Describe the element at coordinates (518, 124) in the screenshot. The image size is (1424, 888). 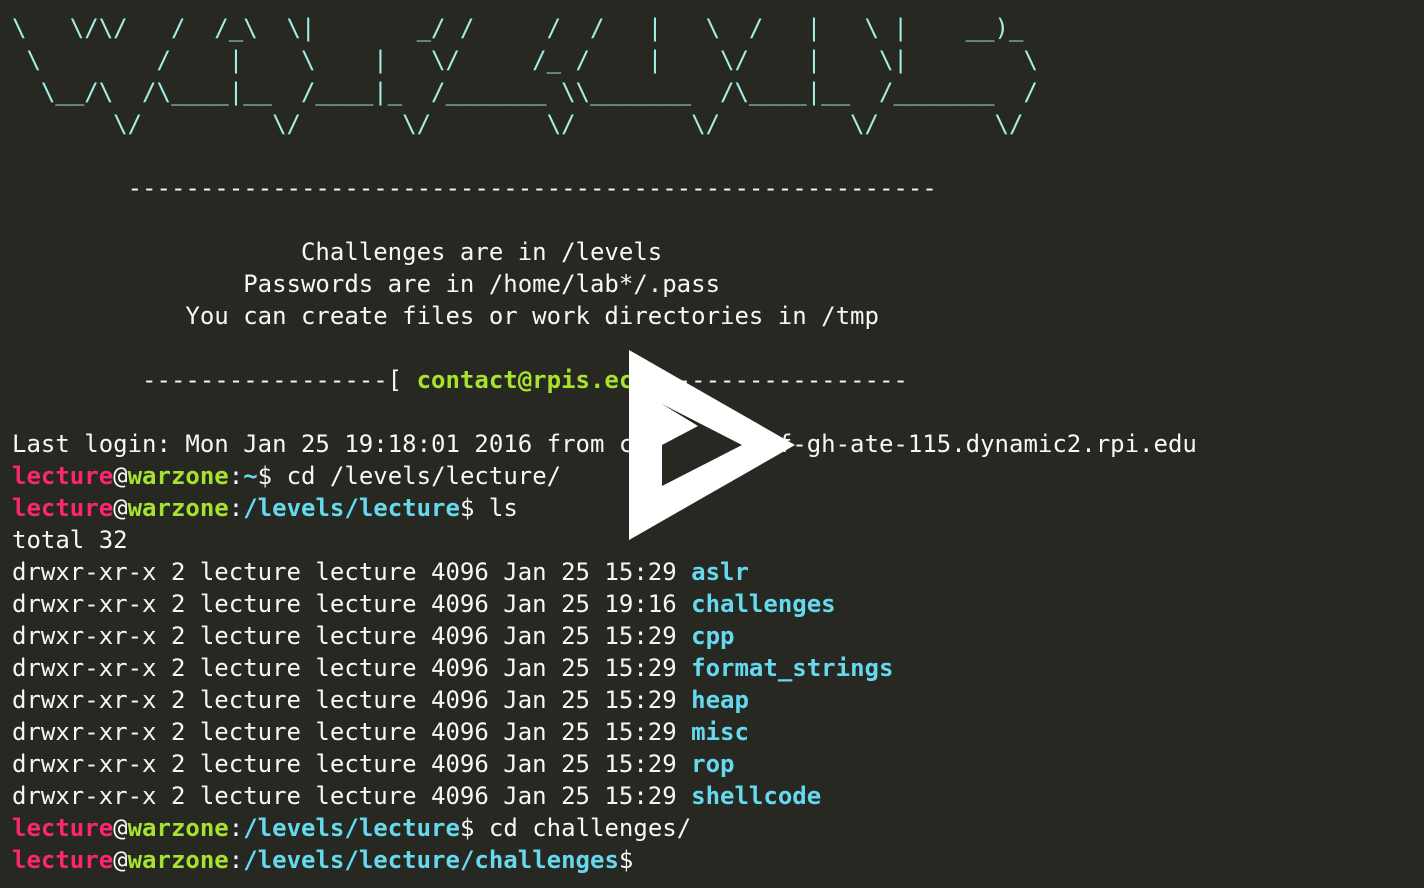
I see `banner-art-line: \/ \/ \/ \/ \/ \/ \/` at that location.